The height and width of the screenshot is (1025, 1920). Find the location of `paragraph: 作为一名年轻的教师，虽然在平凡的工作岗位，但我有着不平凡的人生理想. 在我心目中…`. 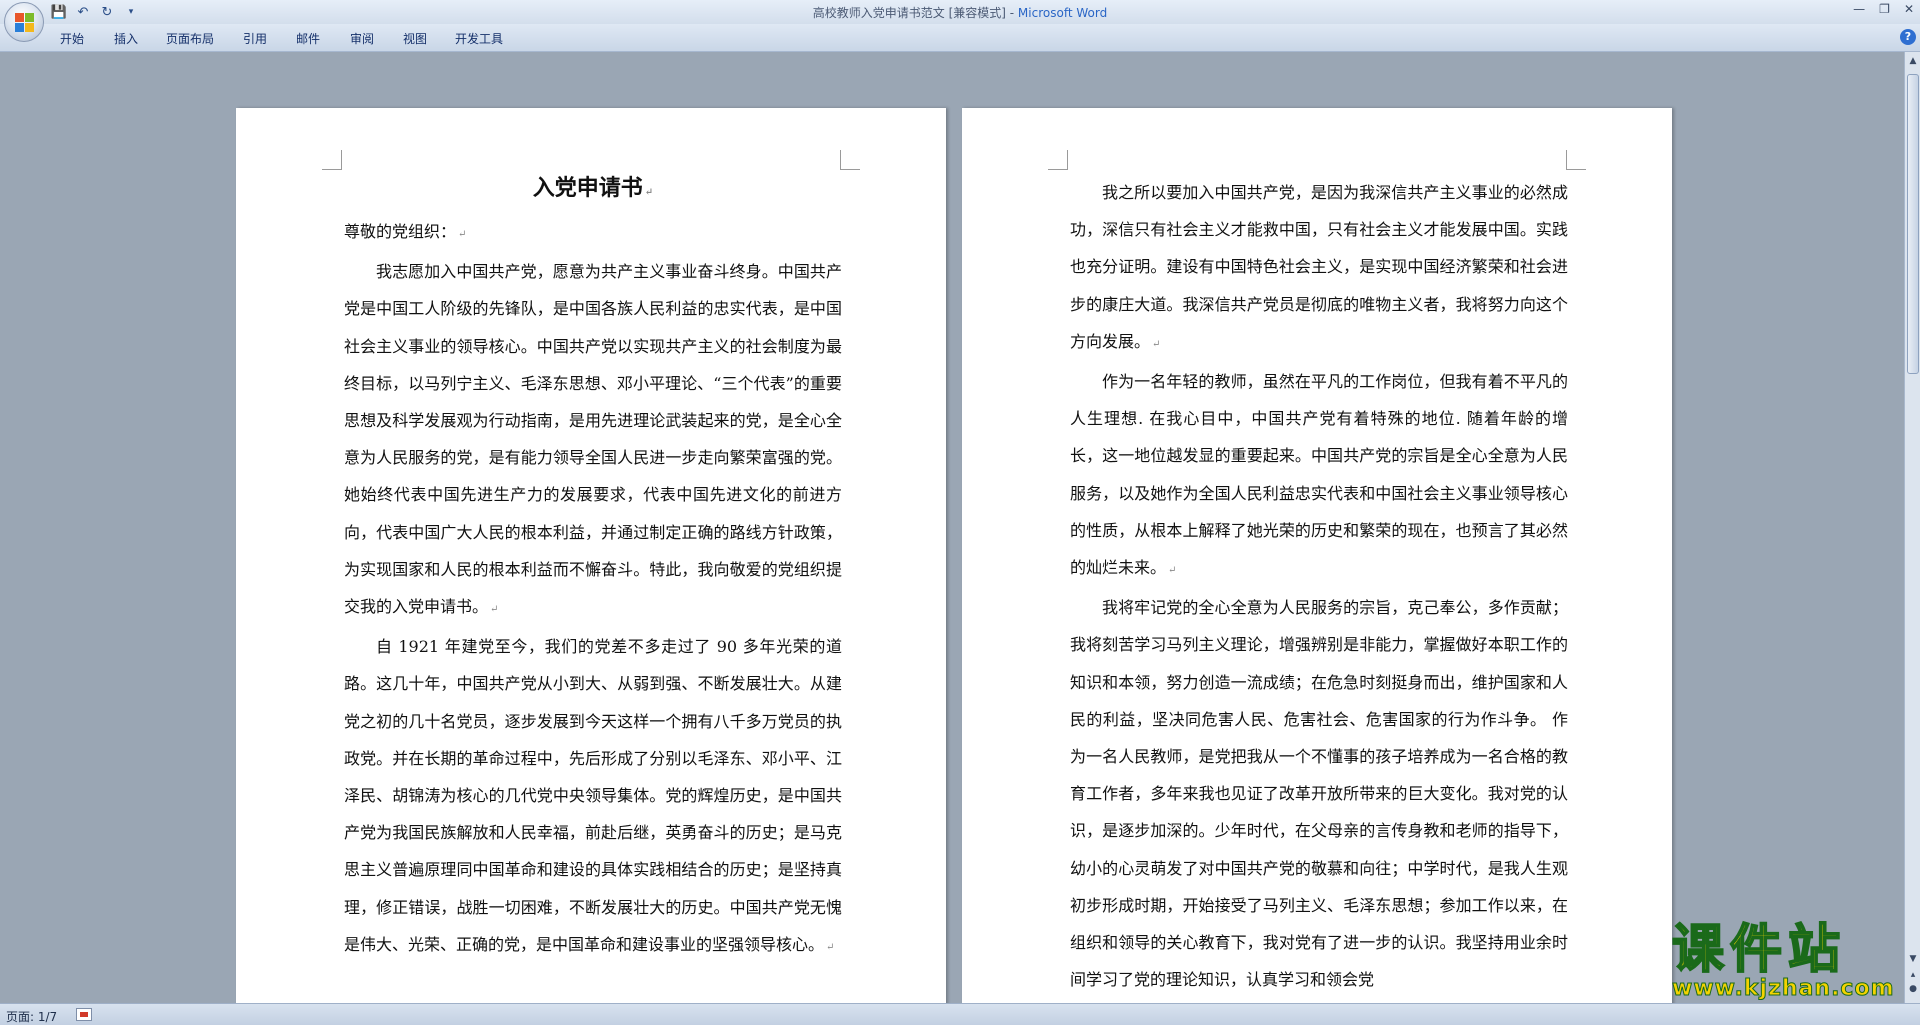

paragraph: 作为一名年轻的教师，虽然在平凡的工作岗位，但我有着不平凡的人生理想. 在我心目中… is located at coordinates (1319, 475).